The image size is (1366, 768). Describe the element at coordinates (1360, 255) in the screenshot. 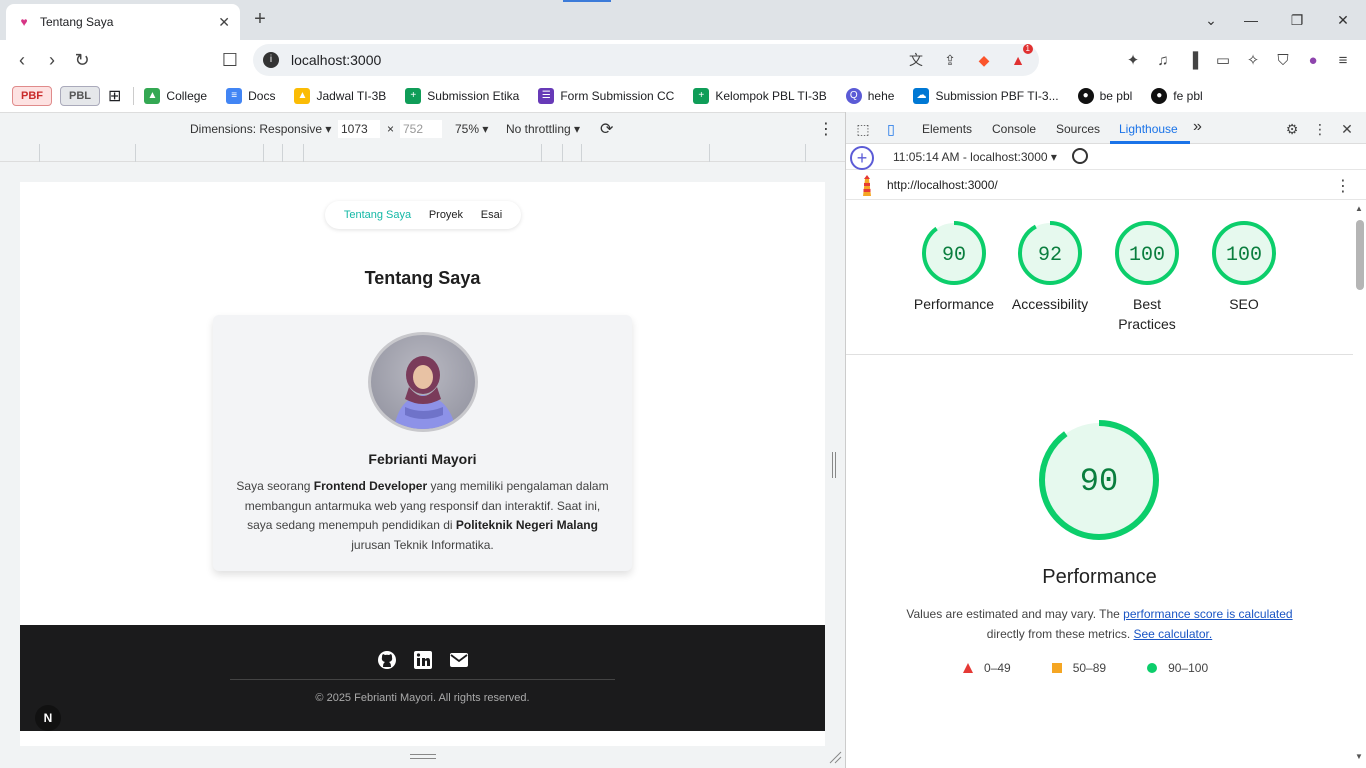

I see `scroll-thumb` at that location.